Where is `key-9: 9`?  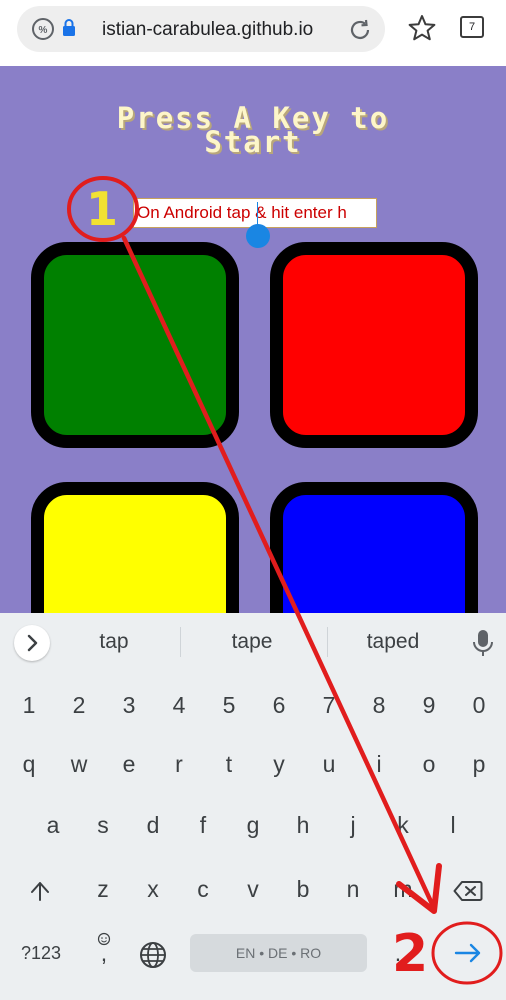
key-9: 9 is located at coordinates (429, 705).